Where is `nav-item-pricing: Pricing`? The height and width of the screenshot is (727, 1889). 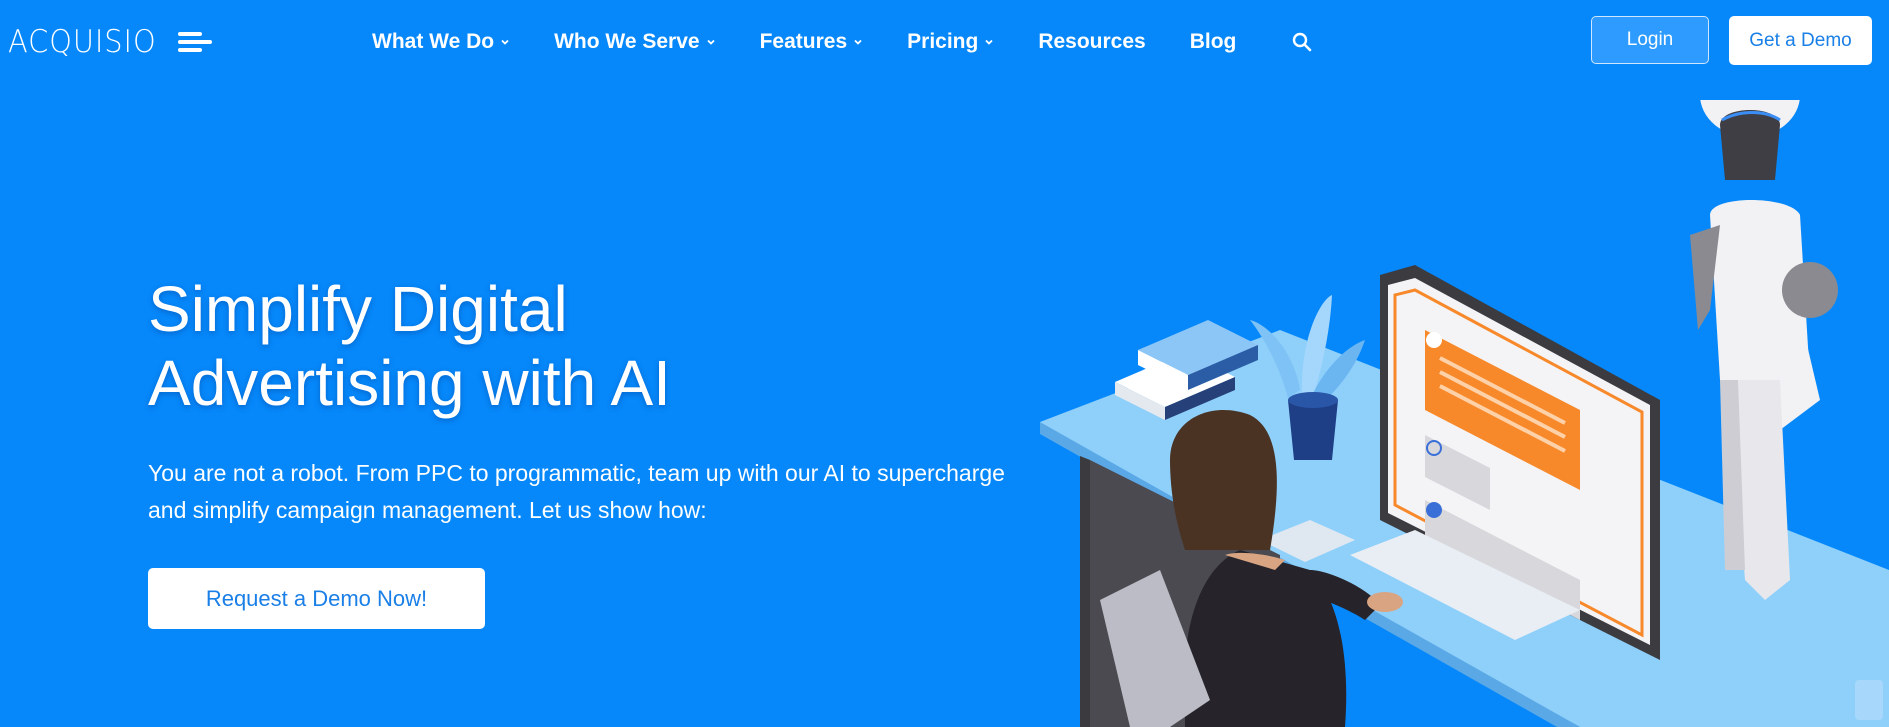 nav-item-pricing: Pricing is located at coordinates (950, 42).